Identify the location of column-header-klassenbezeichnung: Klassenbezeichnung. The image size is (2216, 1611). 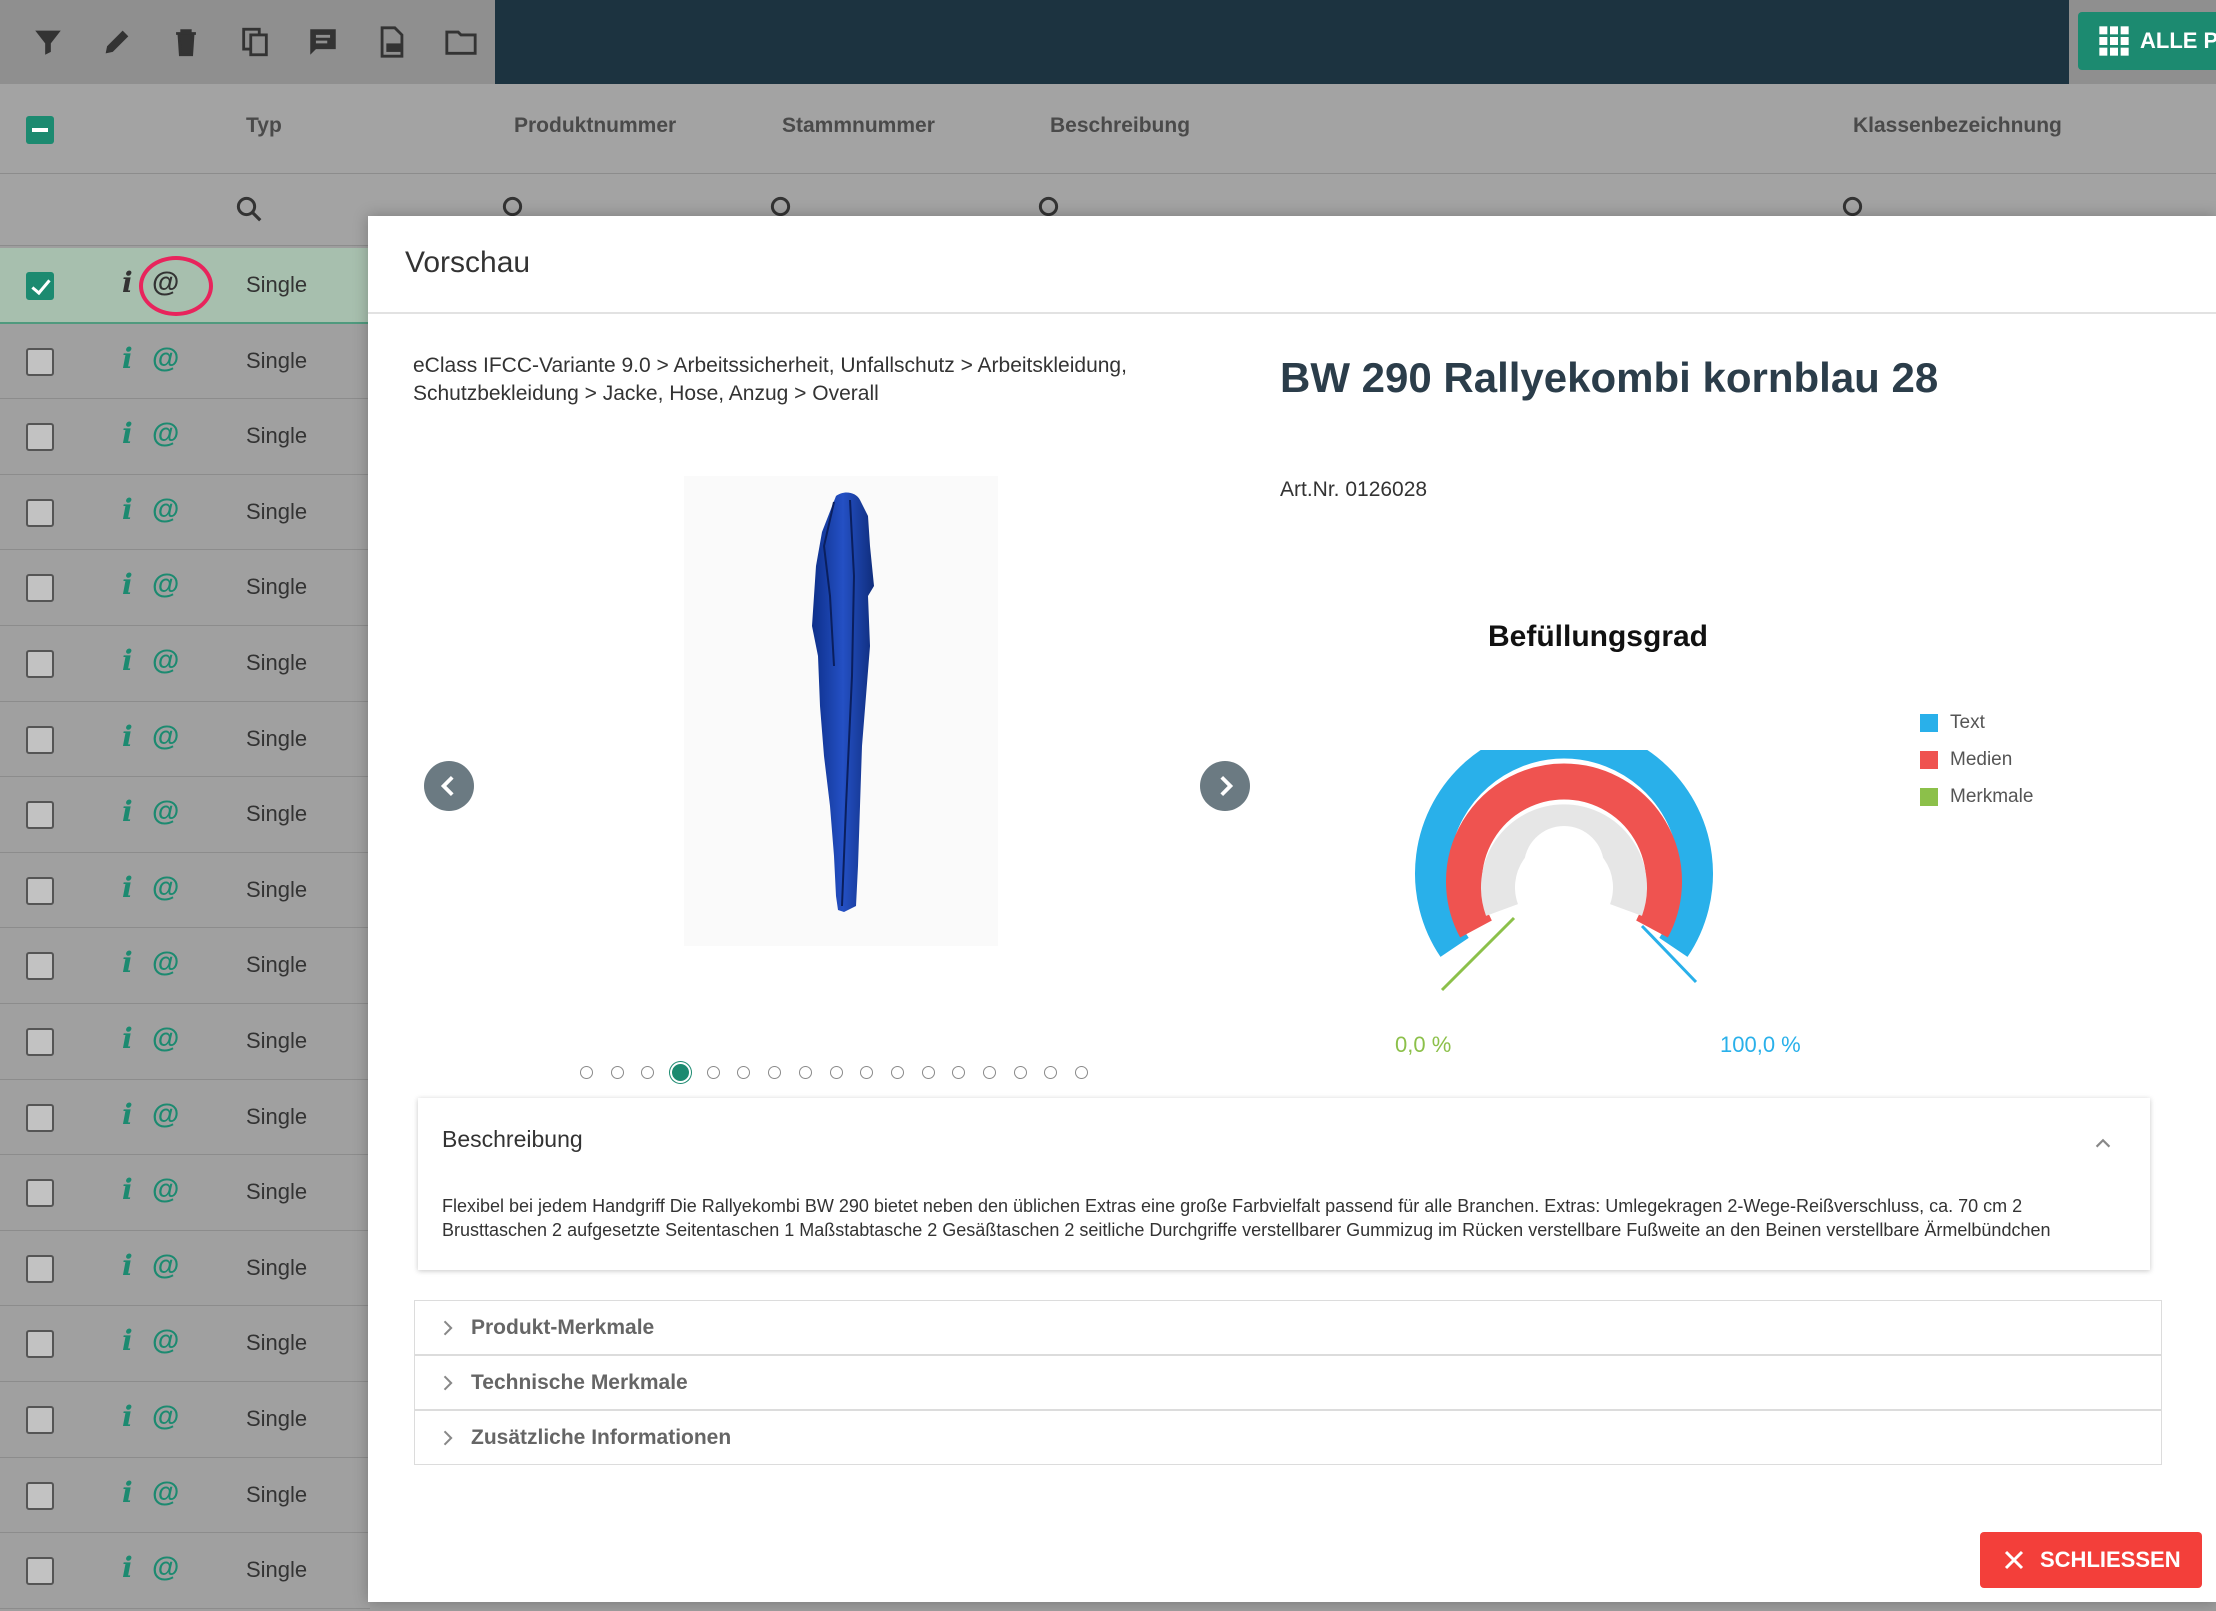
(1957, 126).